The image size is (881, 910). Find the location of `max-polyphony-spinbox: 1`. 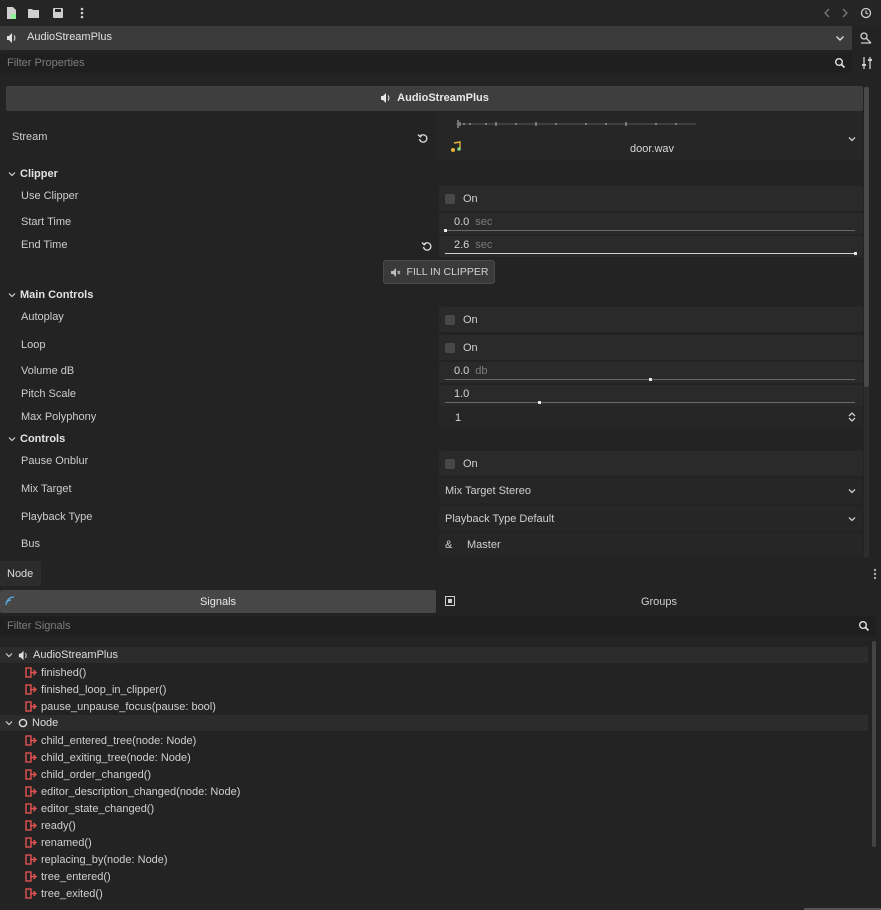

max-polyphony-spinbox: 1 is located at coordinates (651, 417).